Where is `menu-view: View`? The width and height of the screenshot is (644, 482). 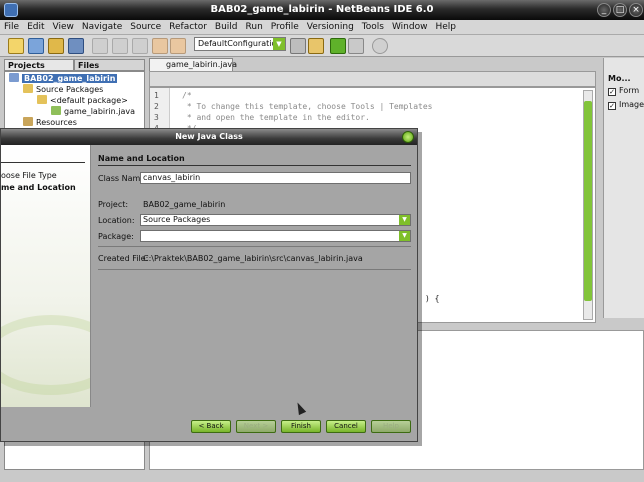
menu-view: View is located at coordinates (63, 27).